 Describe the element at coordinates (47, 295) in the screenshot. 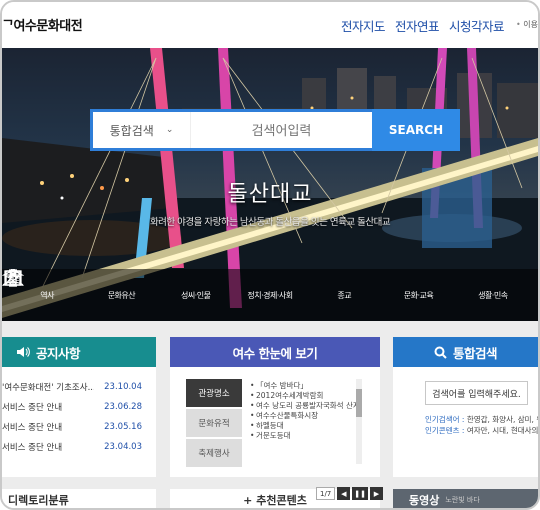

I see `category-label: 역사` at that location.